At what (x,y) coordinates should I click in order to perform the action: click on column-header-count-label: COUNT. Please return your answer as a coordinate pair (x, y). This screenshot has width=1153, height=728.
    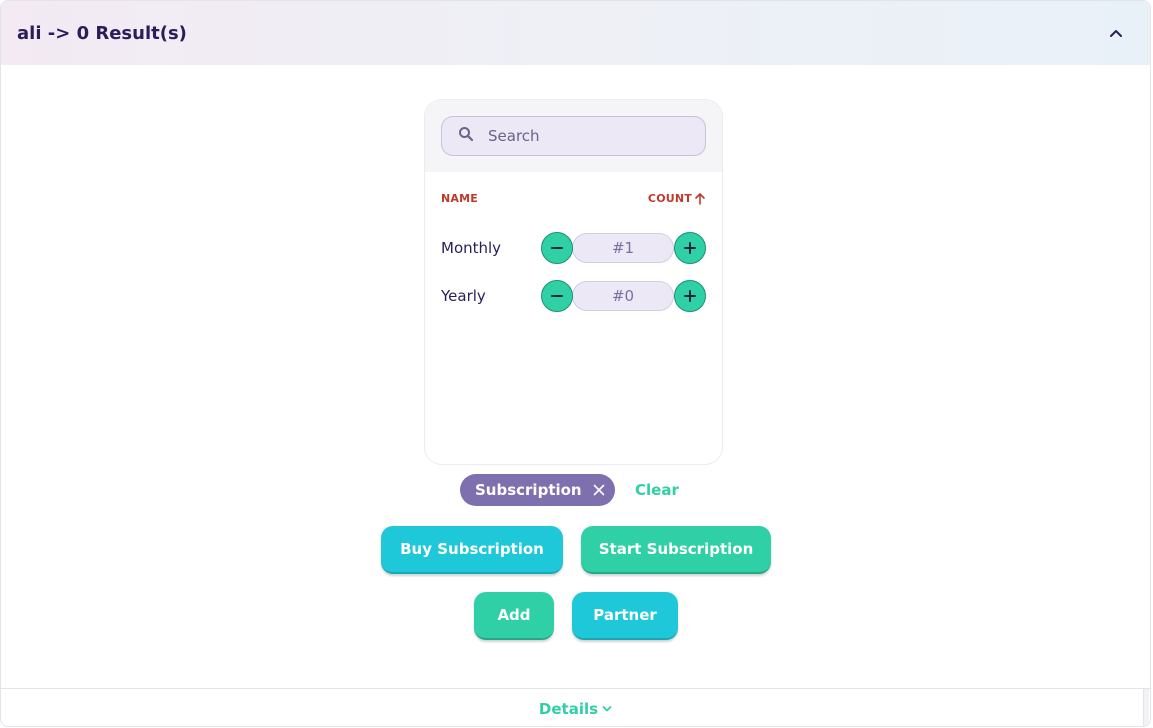
    Looking at the image, I should click on (669, 198).